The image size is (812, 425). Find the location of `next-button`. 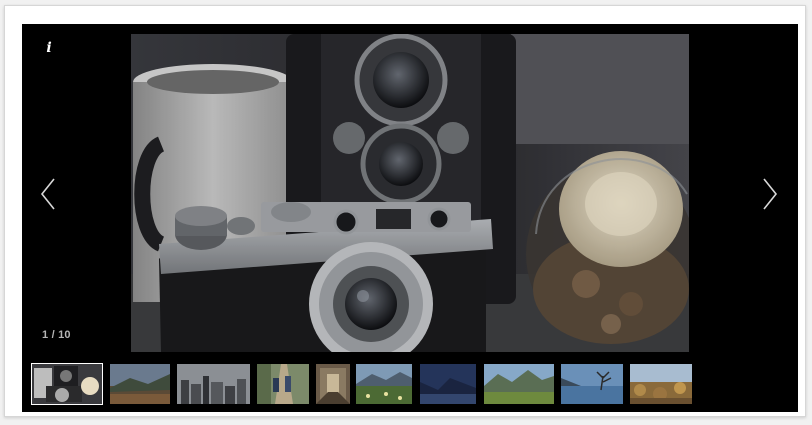

next-button is located at coordinates (770, 194).